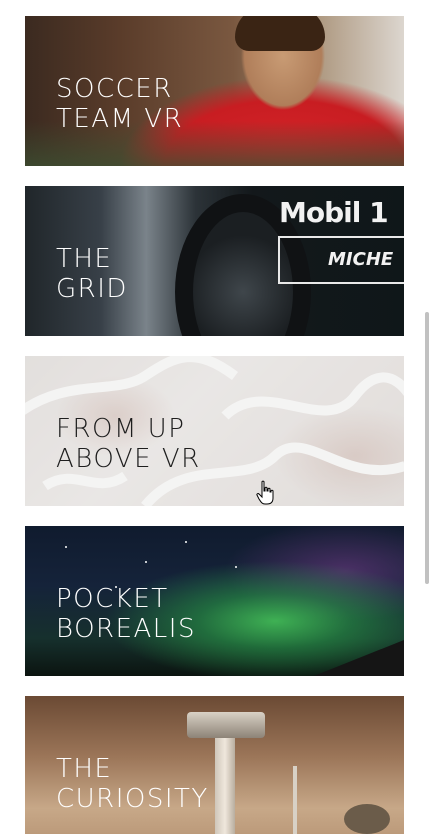 This screenshot has height=834, width=429. What do you see at coordinates (367, 819) in the screenshot?
I see `rover-dish` at bounding box center [367, 819].